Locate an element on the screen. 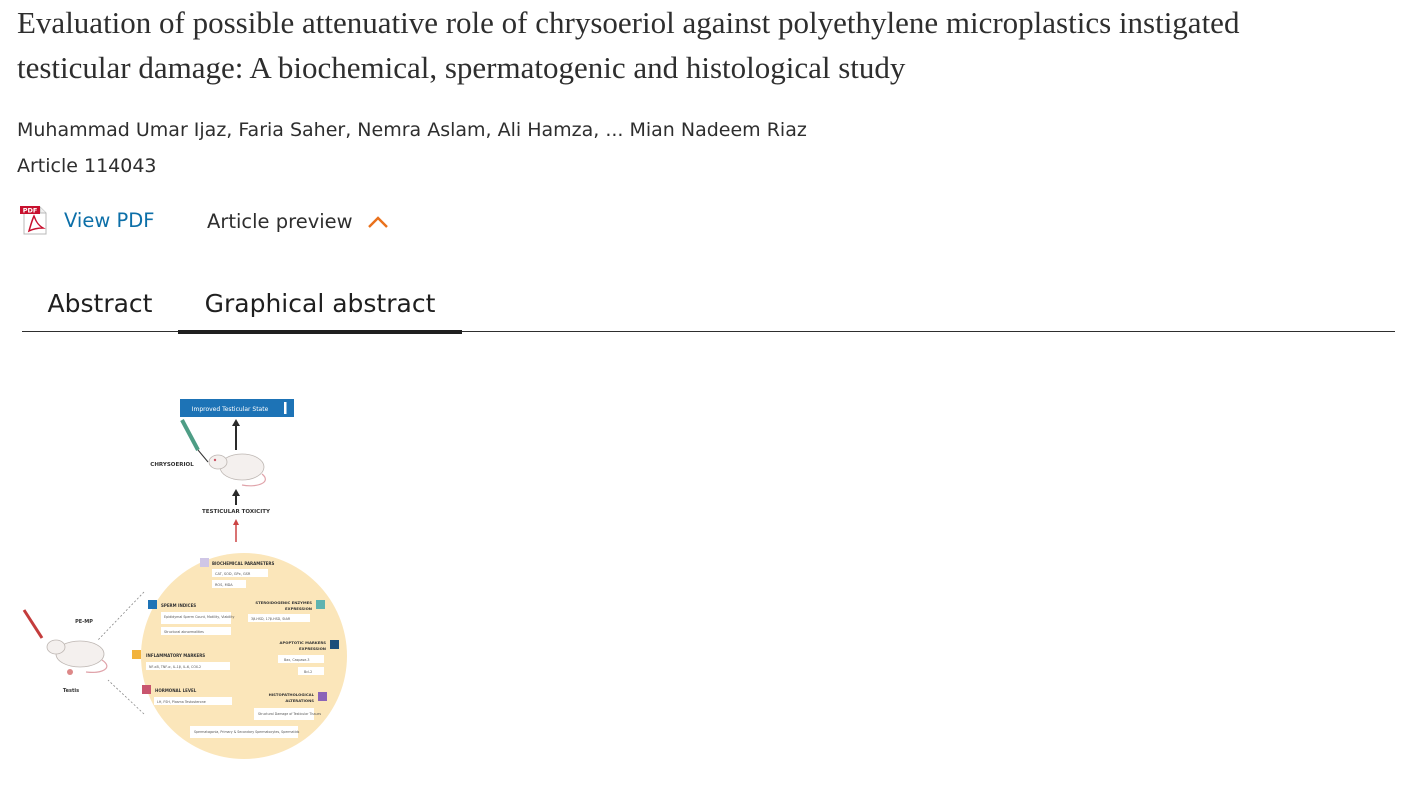  steroid-title-2: EXPRESSION is located at coordinates (298, 608).